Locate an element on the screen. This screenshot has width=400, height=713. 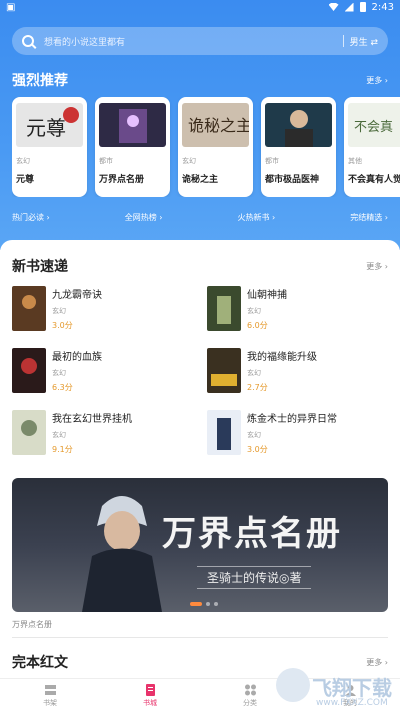
tab-label: 书城 is located at coordinates (150, 703).